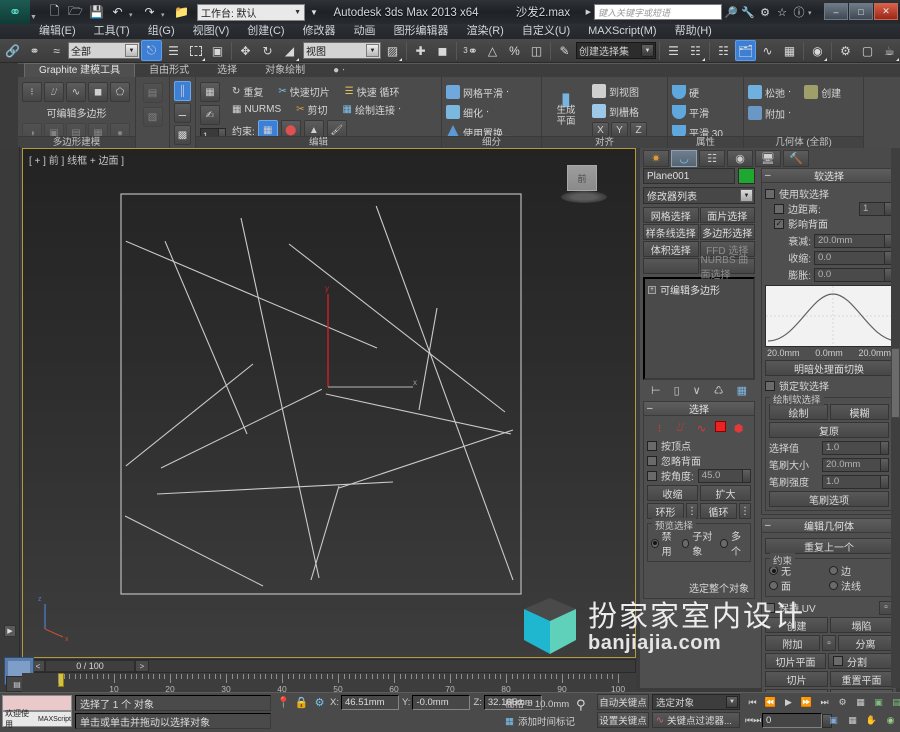 This screenshot has height=732, width=900. Describe the element at coordinates (546, 31) in the screenshot. I see `menu-item-customize: 自定义(U)` at that location.